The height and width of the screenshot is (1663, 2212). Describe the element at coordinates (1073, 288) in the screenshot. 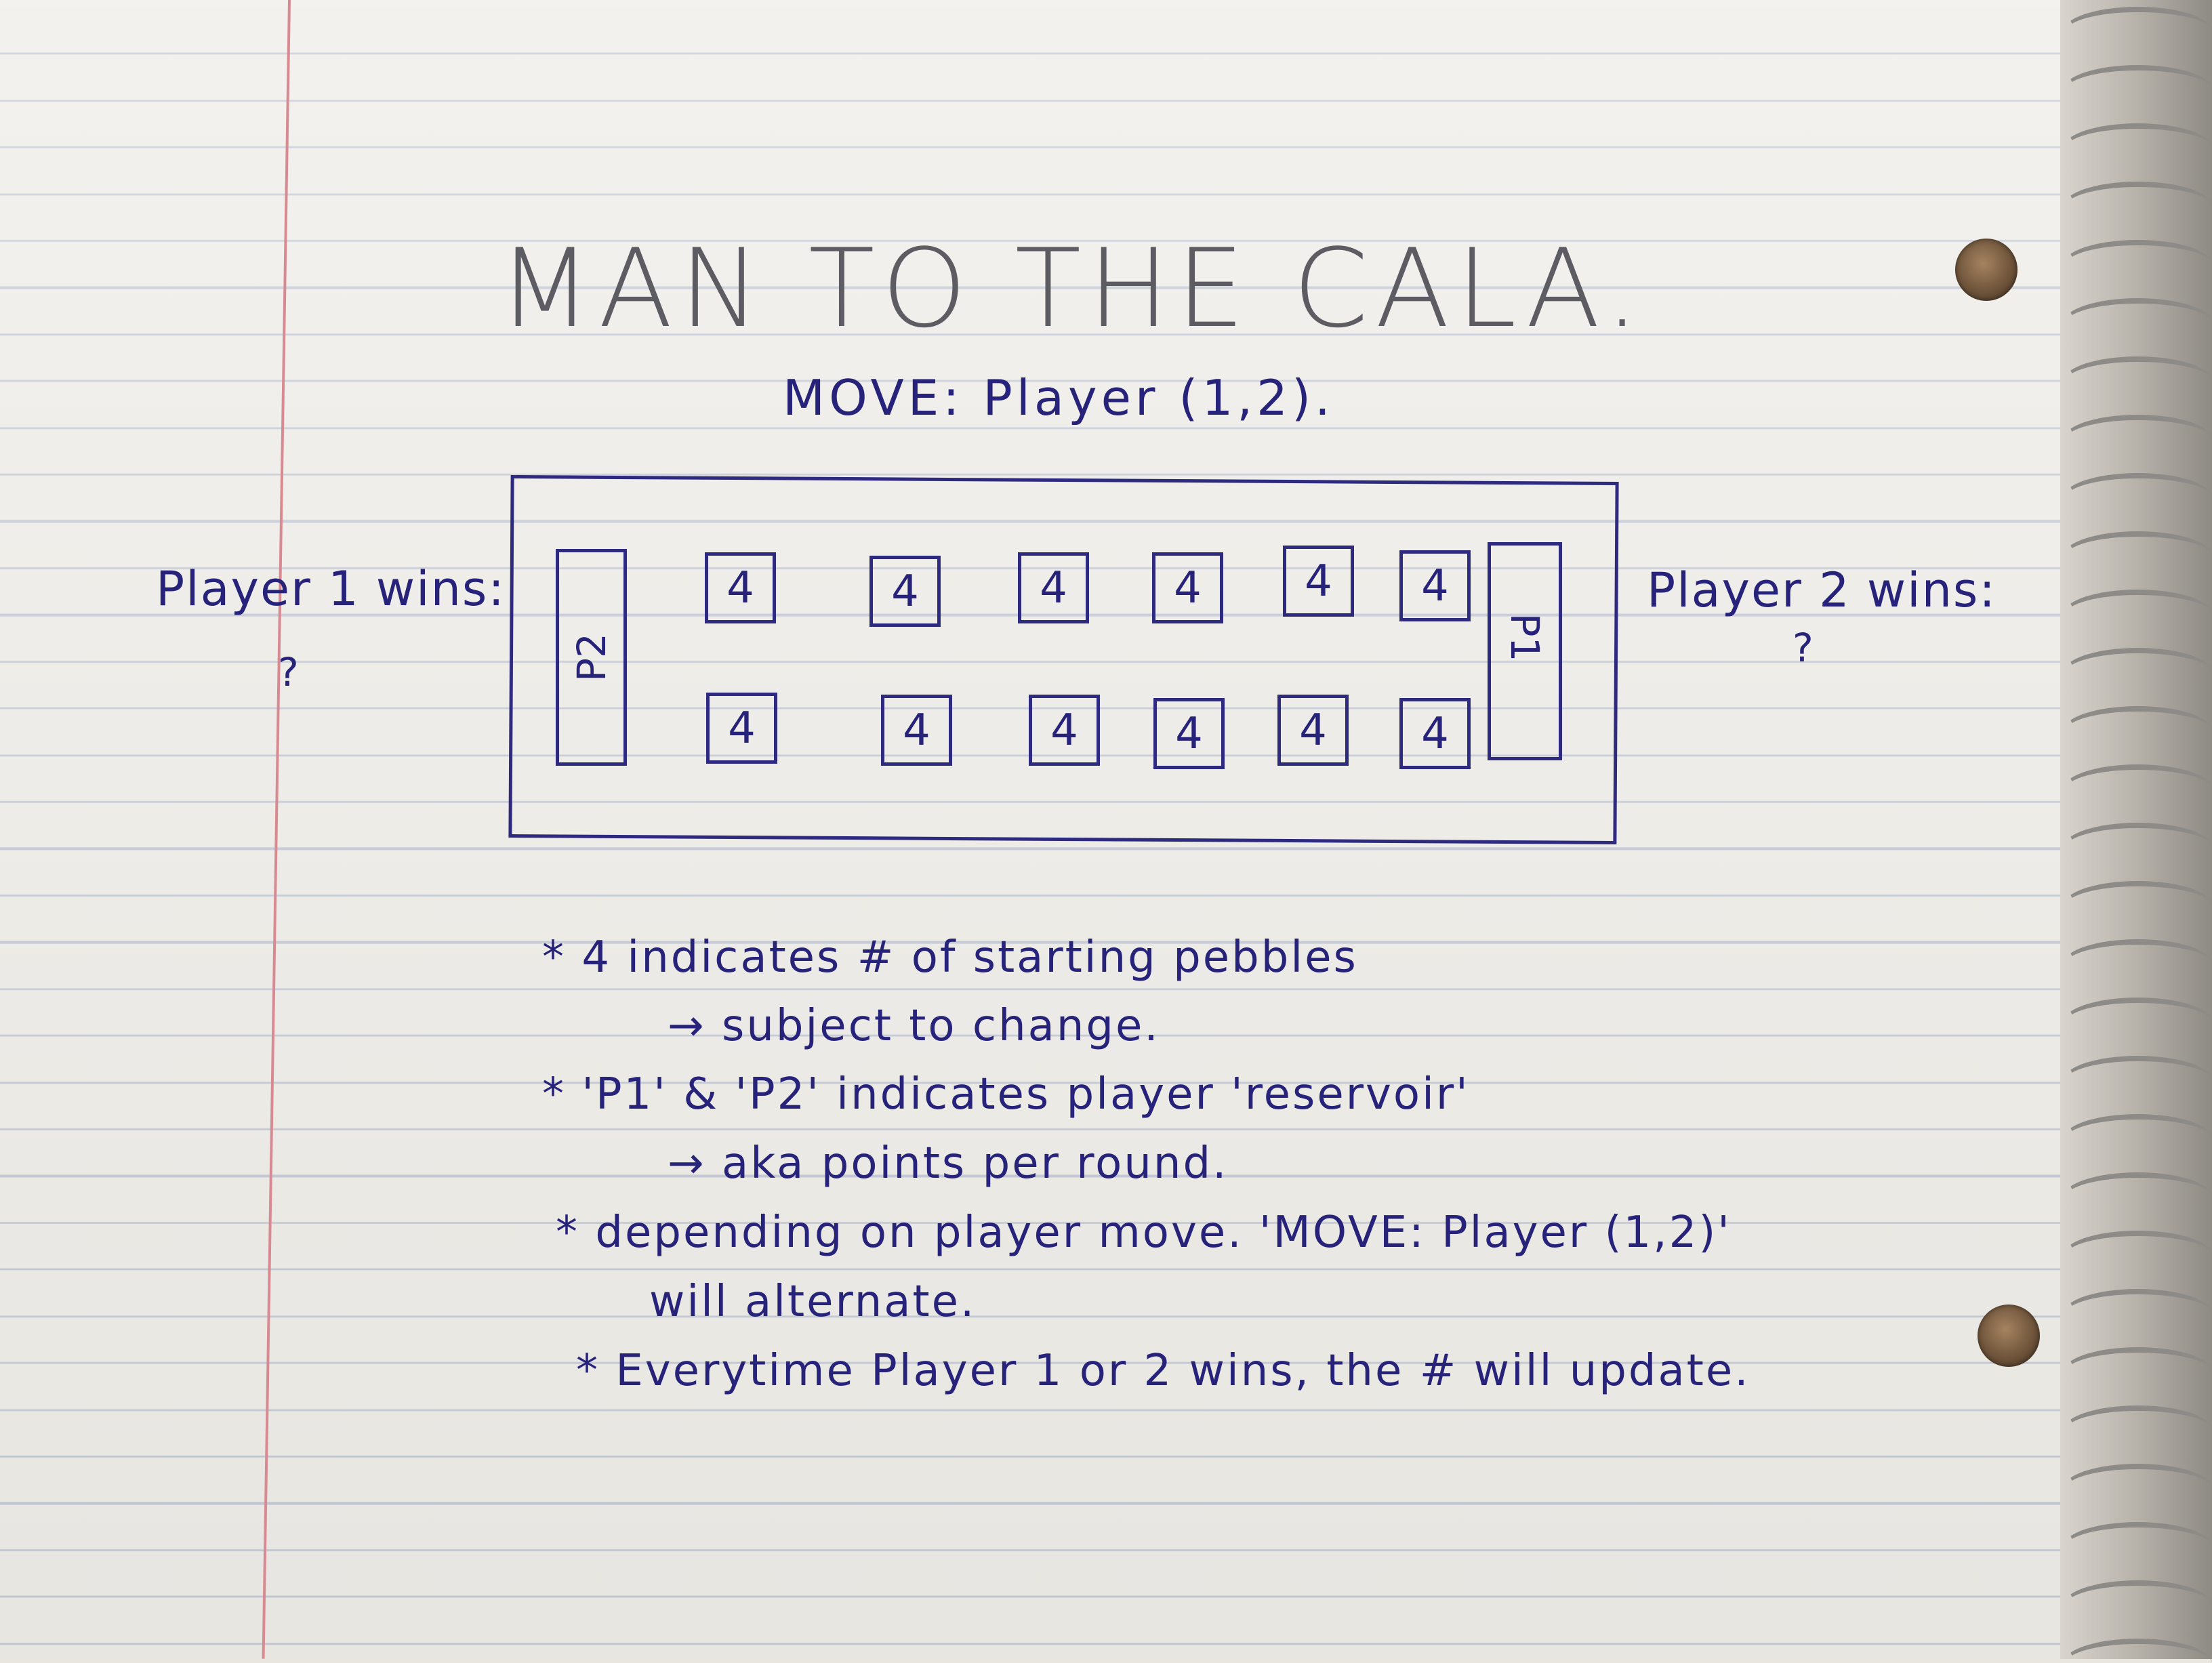

I see `page-title: MAN TO THE CALA.` at that location.